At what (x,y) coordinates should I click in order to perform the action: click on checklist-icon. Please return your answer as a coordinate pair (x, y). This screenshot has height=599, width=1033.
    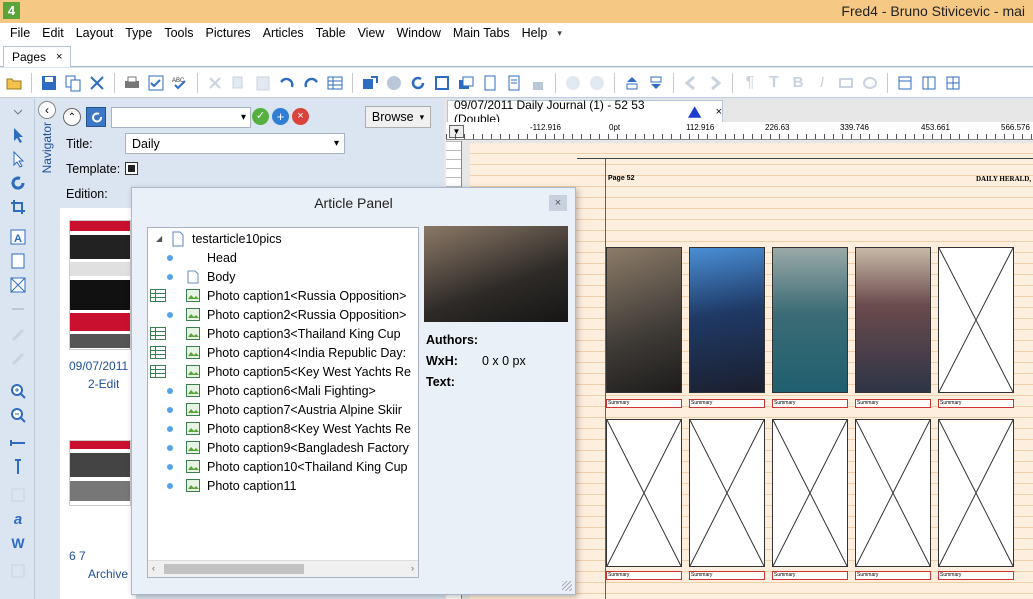
    Looking at the image, I should click on (156, 83).